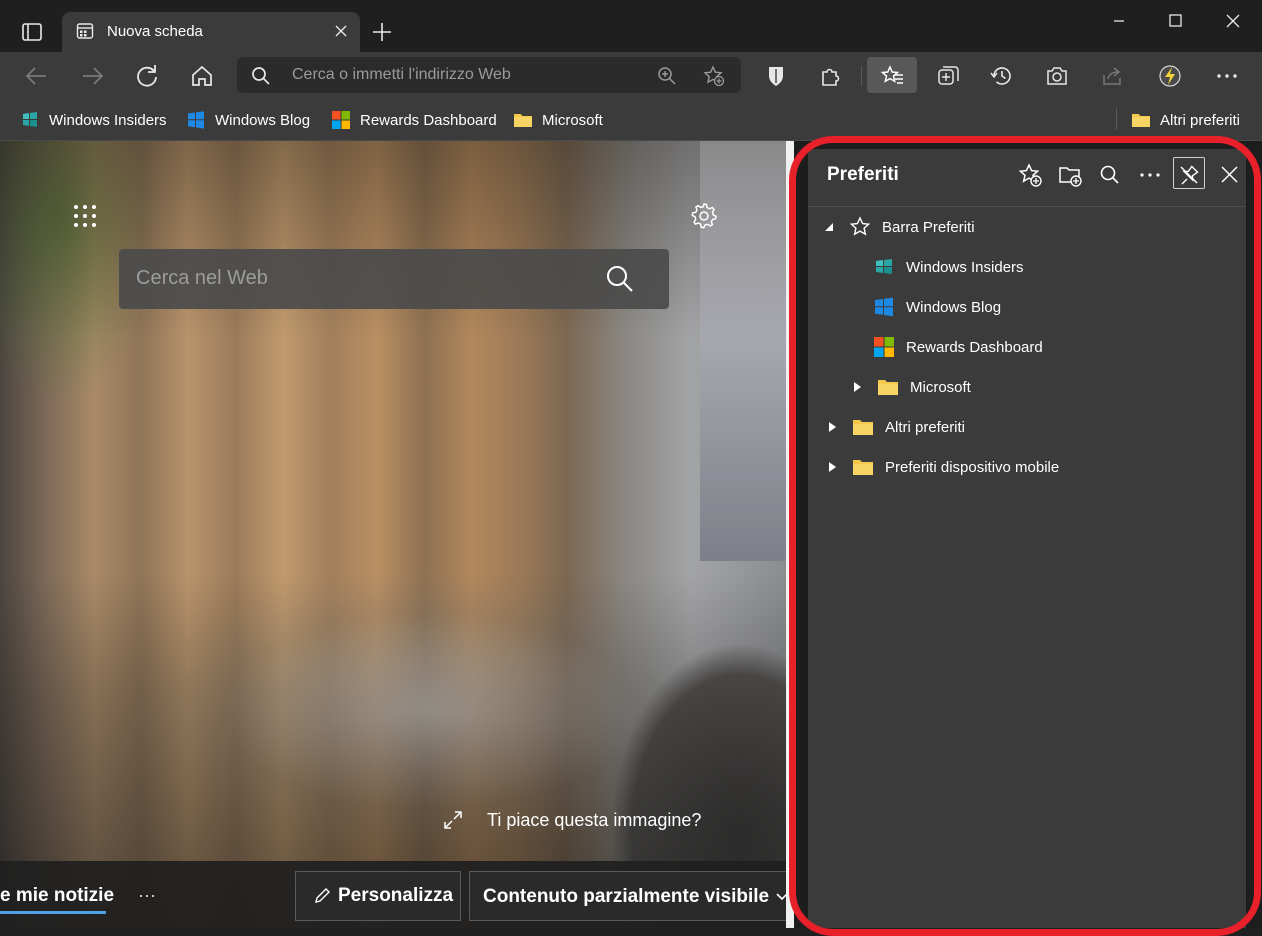 The image size is (1262, 936). What do you see at coordinates (558, 120) in the screenshot?
I see `favorites-bar-item: Microsoft` at bounding box center [558, 120].